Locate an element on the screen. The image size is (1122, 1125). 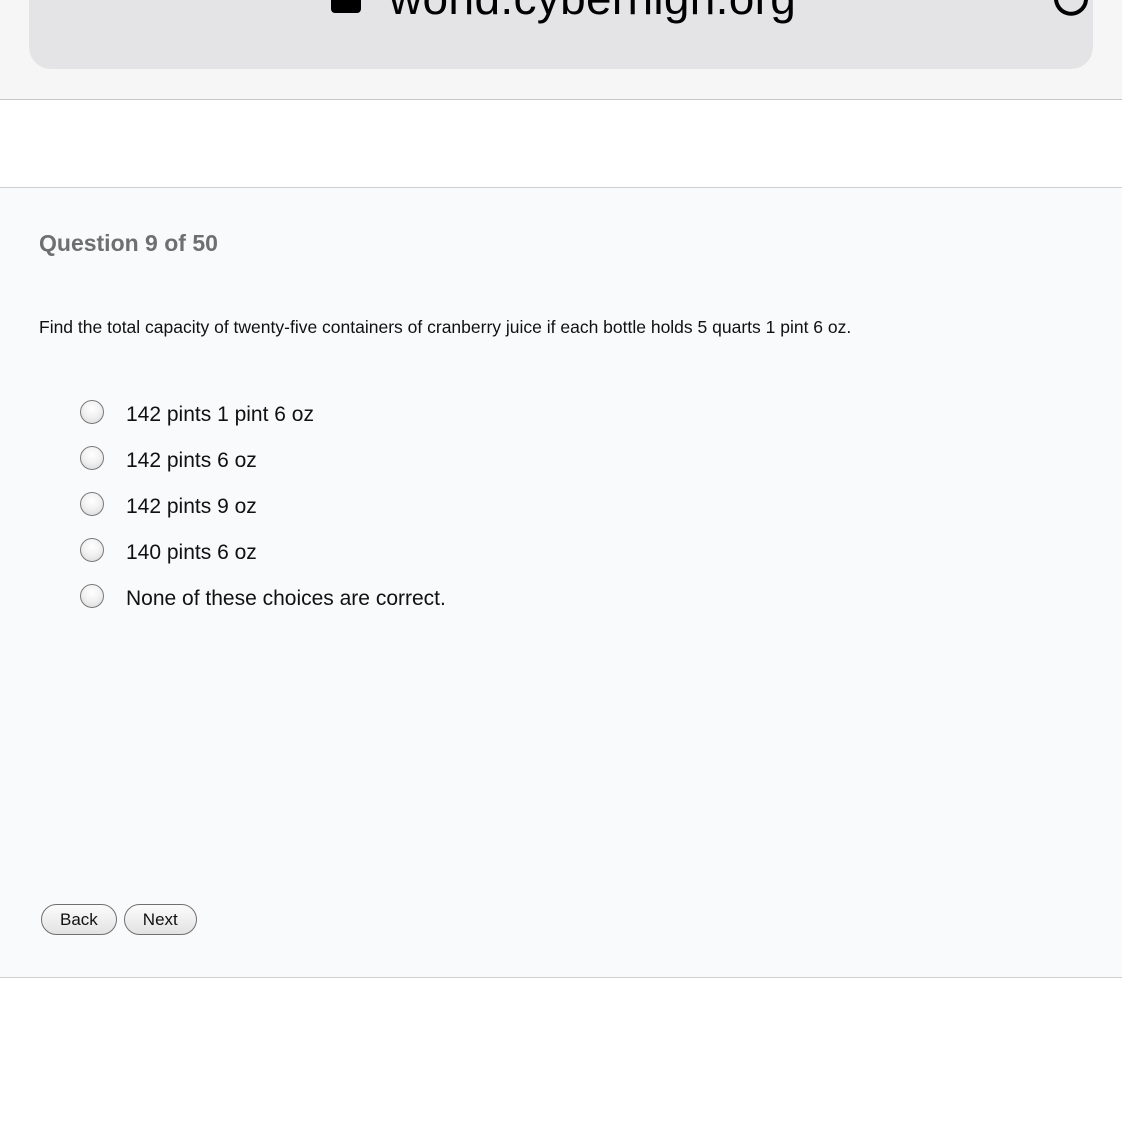
answer-option-label: 142 pints 1 pint 6 oz is located at coordinates (220, 415).